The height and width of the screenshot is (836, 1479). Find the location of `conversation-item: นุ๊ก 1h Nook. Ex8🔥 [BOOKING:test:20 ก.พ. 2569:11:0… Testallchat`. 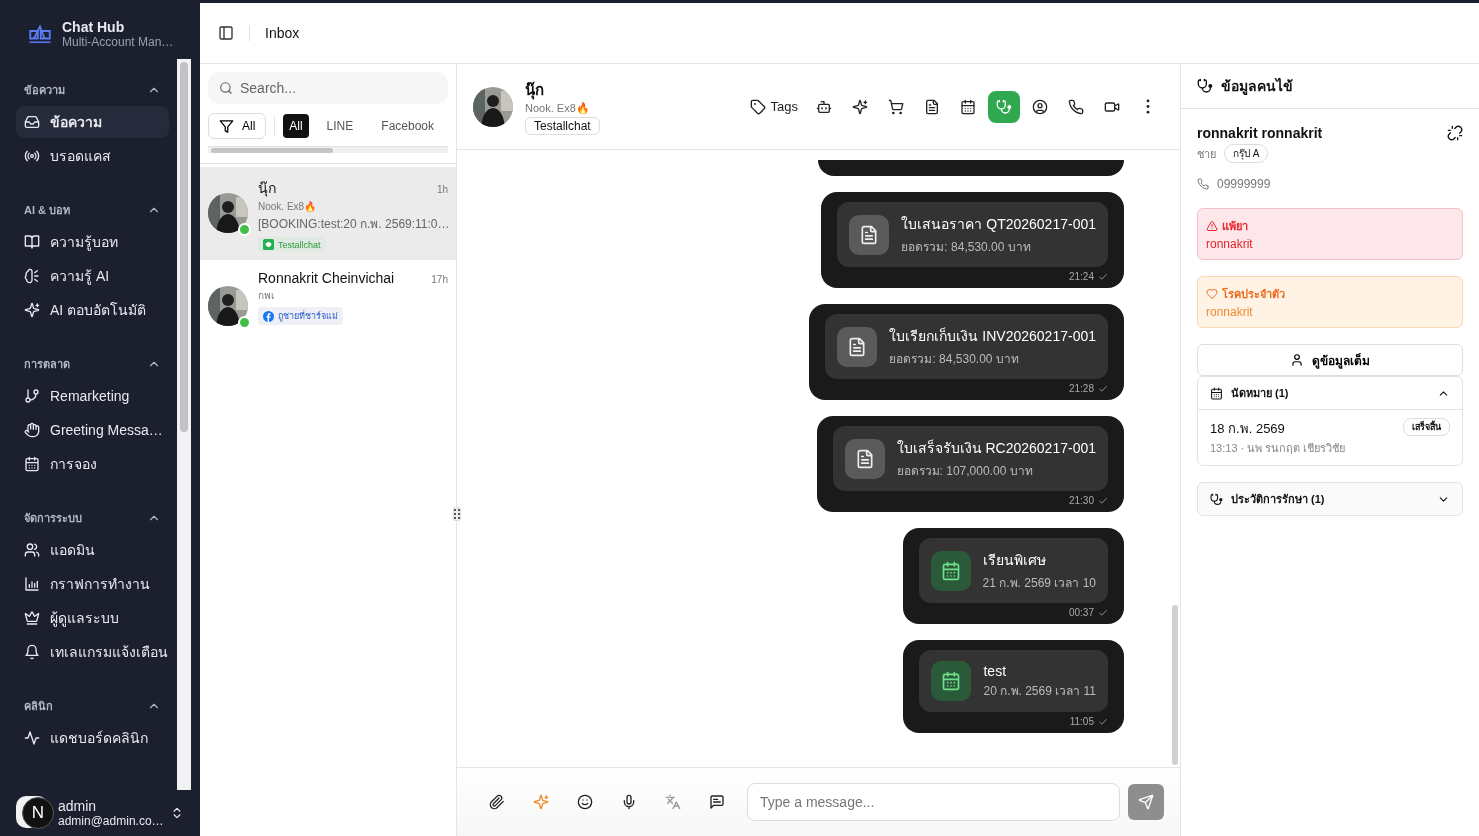

conversation-item: นุ๊ก 1h Nook. Ex8🔥 [BOOKING:test:20 ก.พ. 2569:11:0… Testallchat is located at coordinates (328, 213).